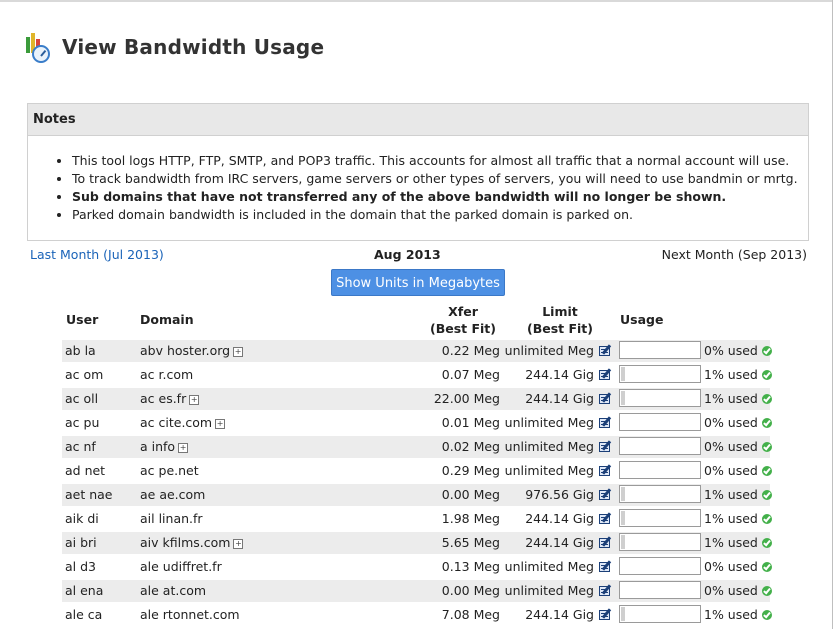 The height and width of the screenshot is (629, 833). Describe the element at coordinates (164, 446) in the screenshot. I see `row-domain: a info +` at that location.